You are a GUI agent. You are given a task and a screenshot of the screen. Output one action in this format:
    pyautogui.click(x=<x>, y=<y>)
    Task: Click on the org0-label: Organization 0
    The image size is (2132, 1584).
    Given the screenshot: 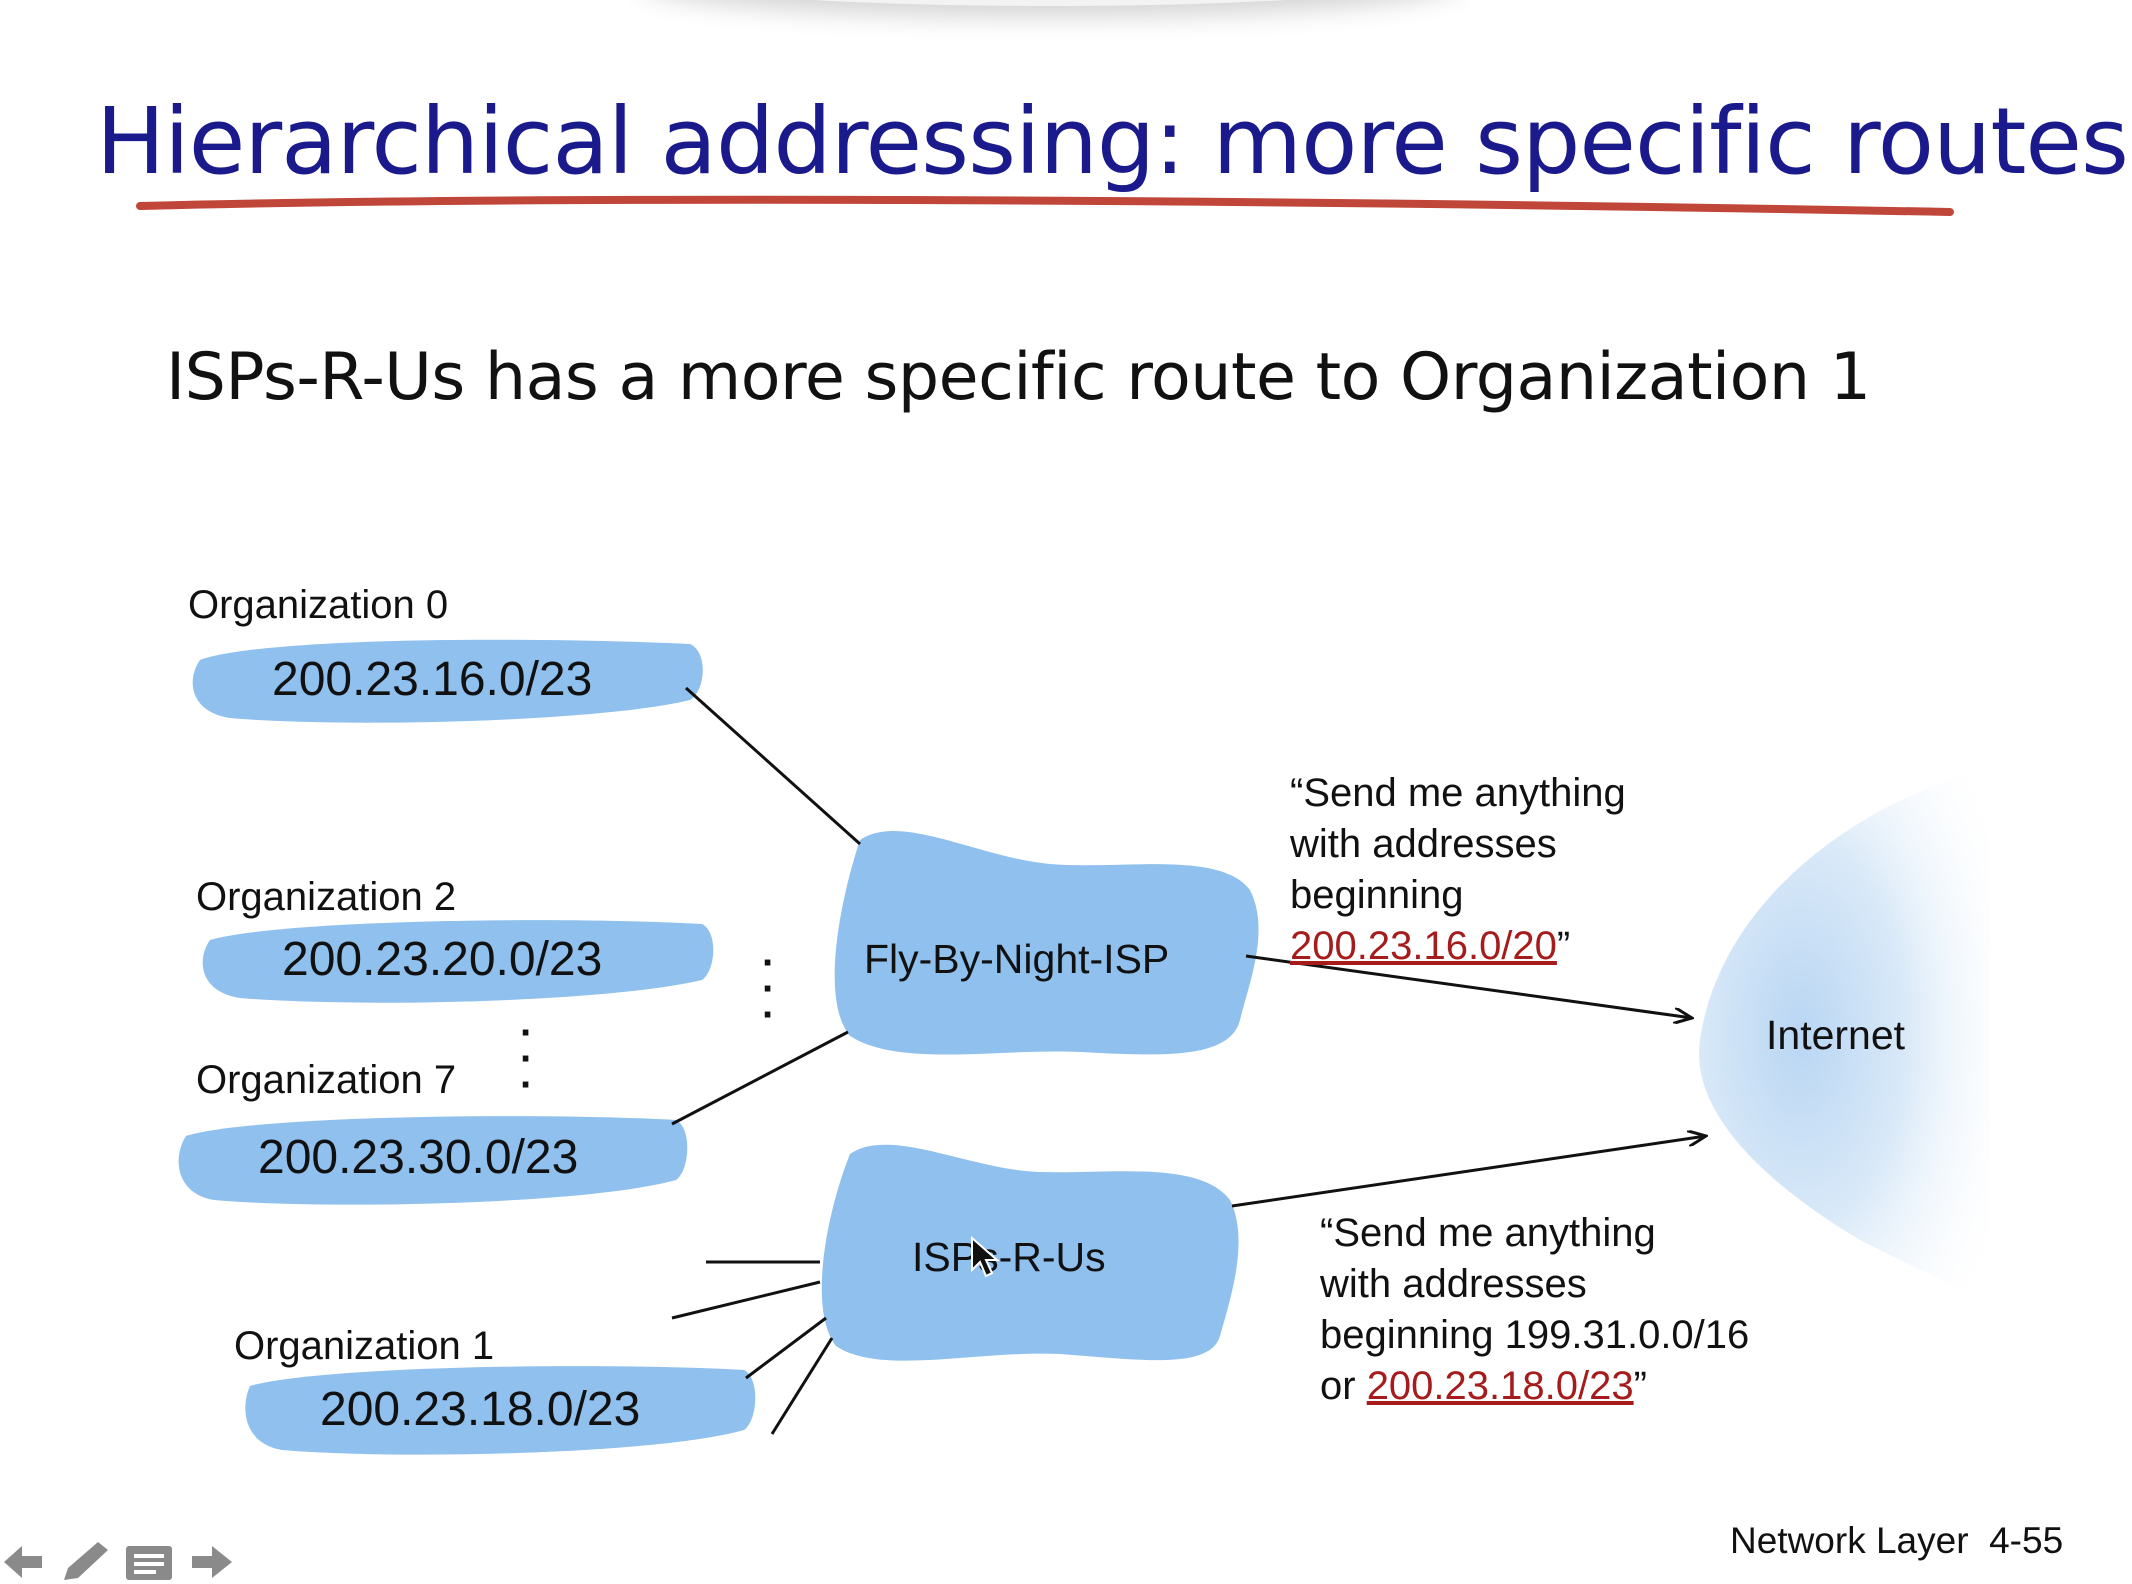 What is the action you would take?
    pyautogui.click(x=318, y=605)
    